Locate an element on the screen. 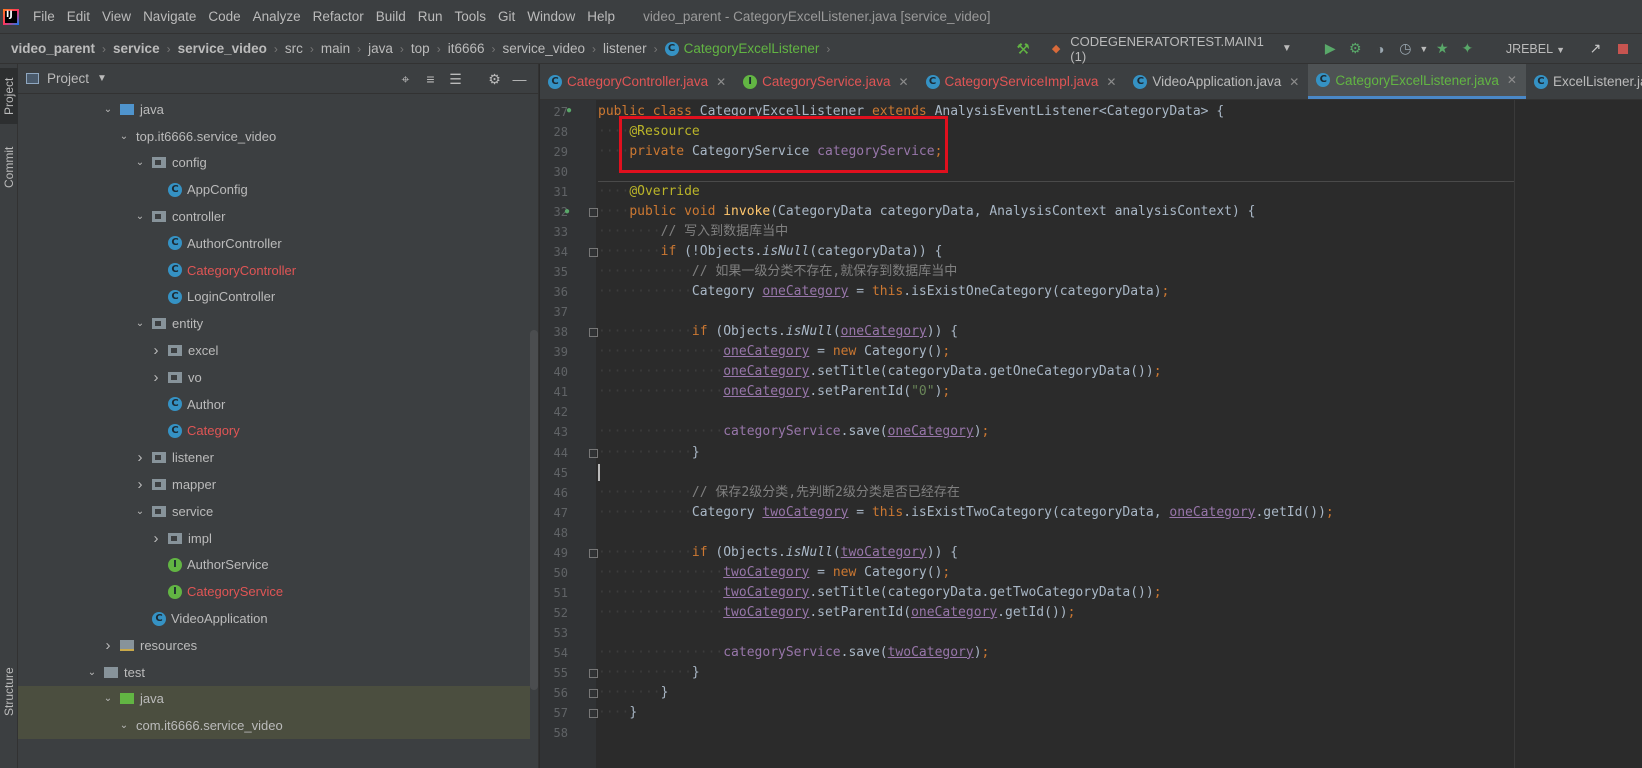 The height and width of the screenshot is (768, 1642). tree-row: C VideoApplication is located at coordinates (274, 618).